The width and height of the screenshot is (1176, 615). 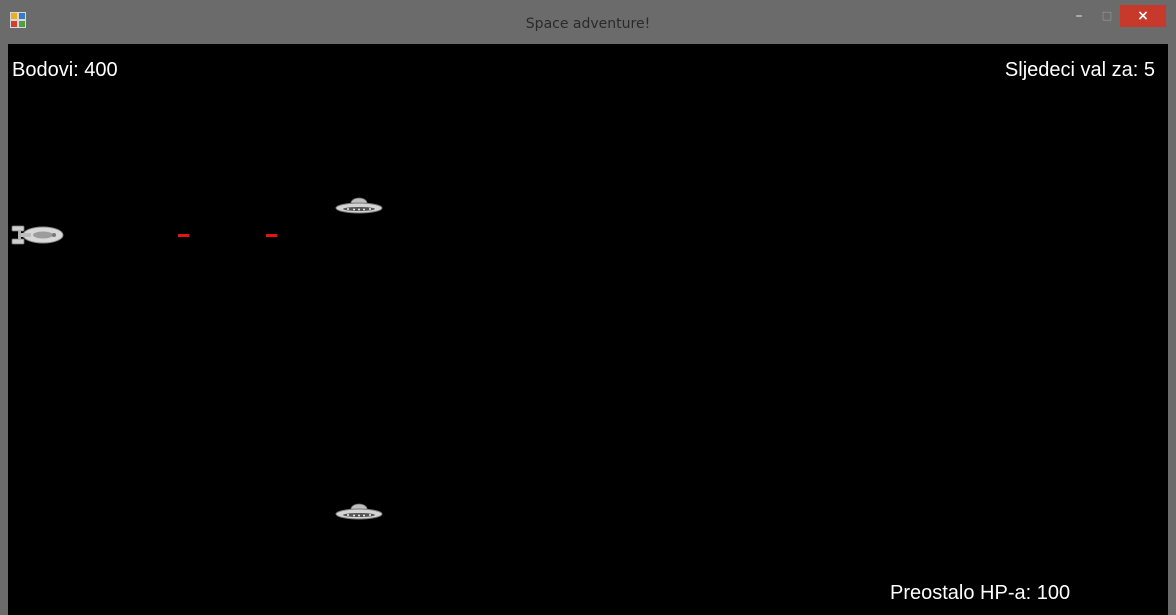 What do you see at coordinates (1079, 16) in the screenshot?
I see `minimize-button: –` at bounding box center [1079, 16].